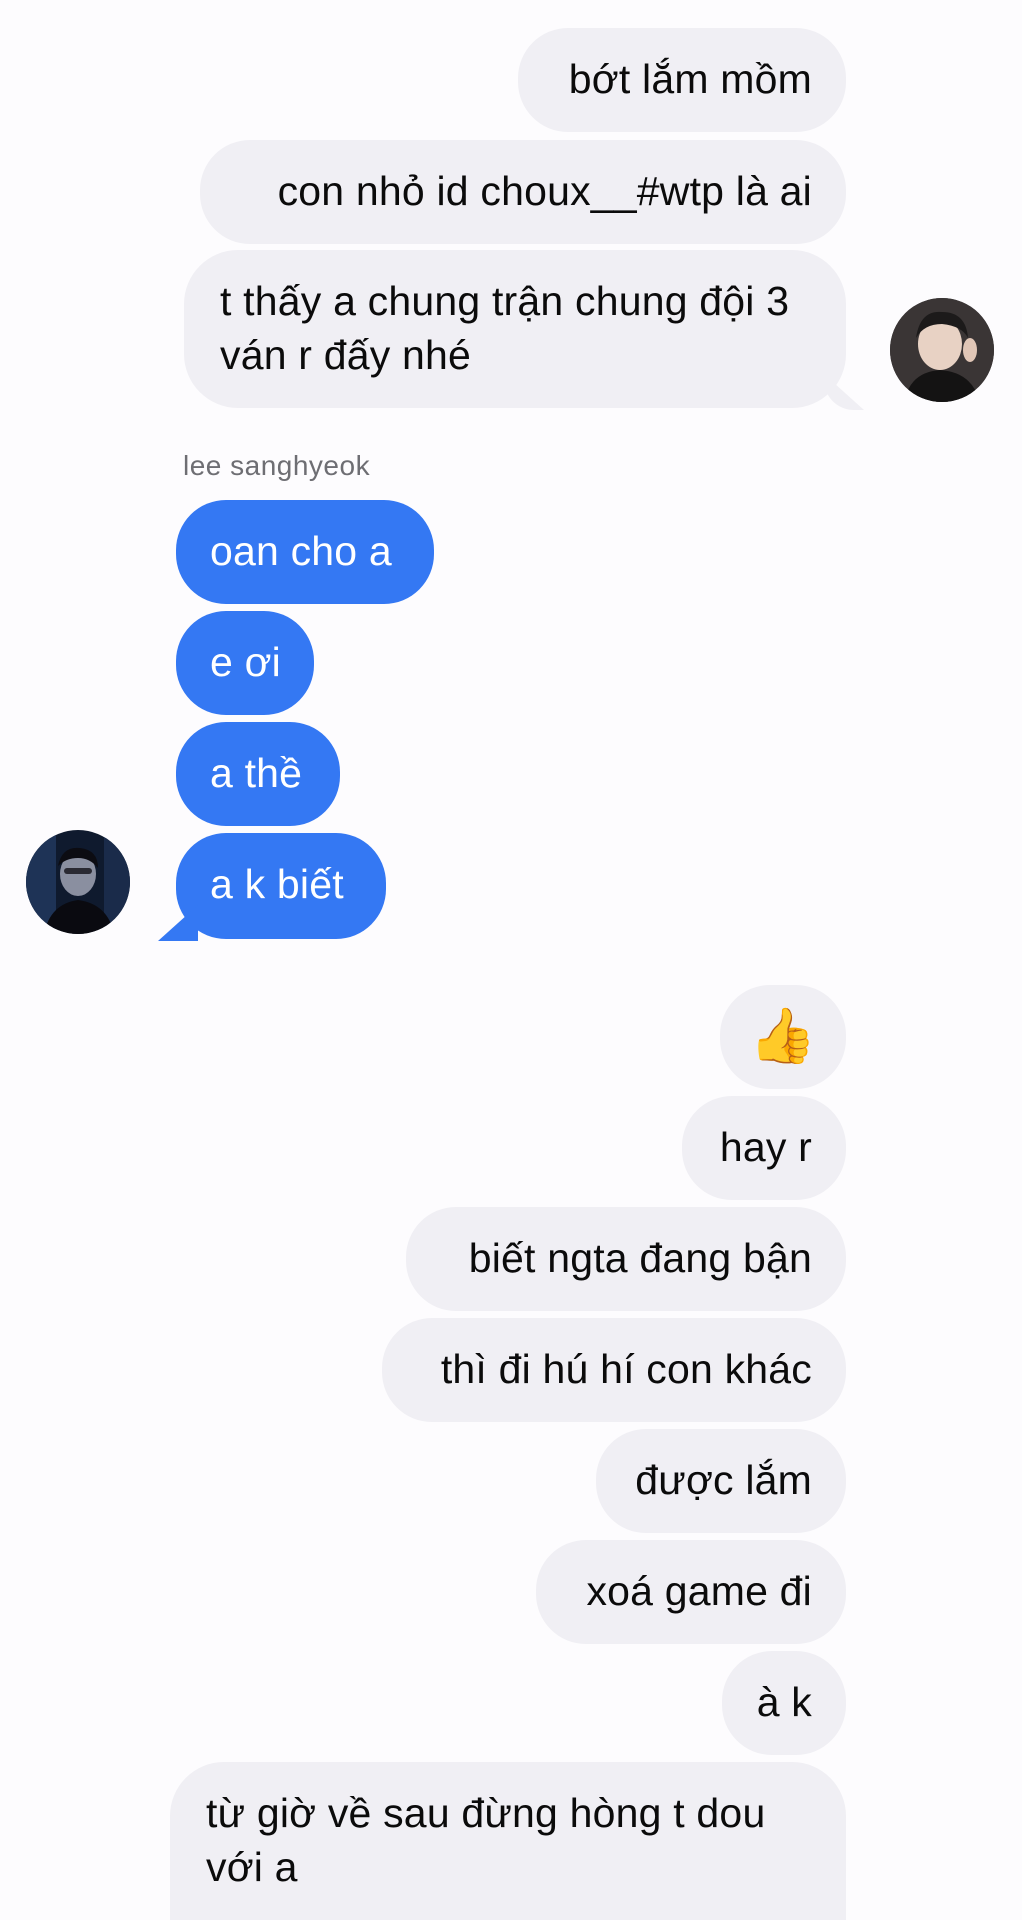 The image size is (1022, 1920). Describe the element at coordinates (258, 774) in the screenshot. I see `received-message: a thề` at that location.